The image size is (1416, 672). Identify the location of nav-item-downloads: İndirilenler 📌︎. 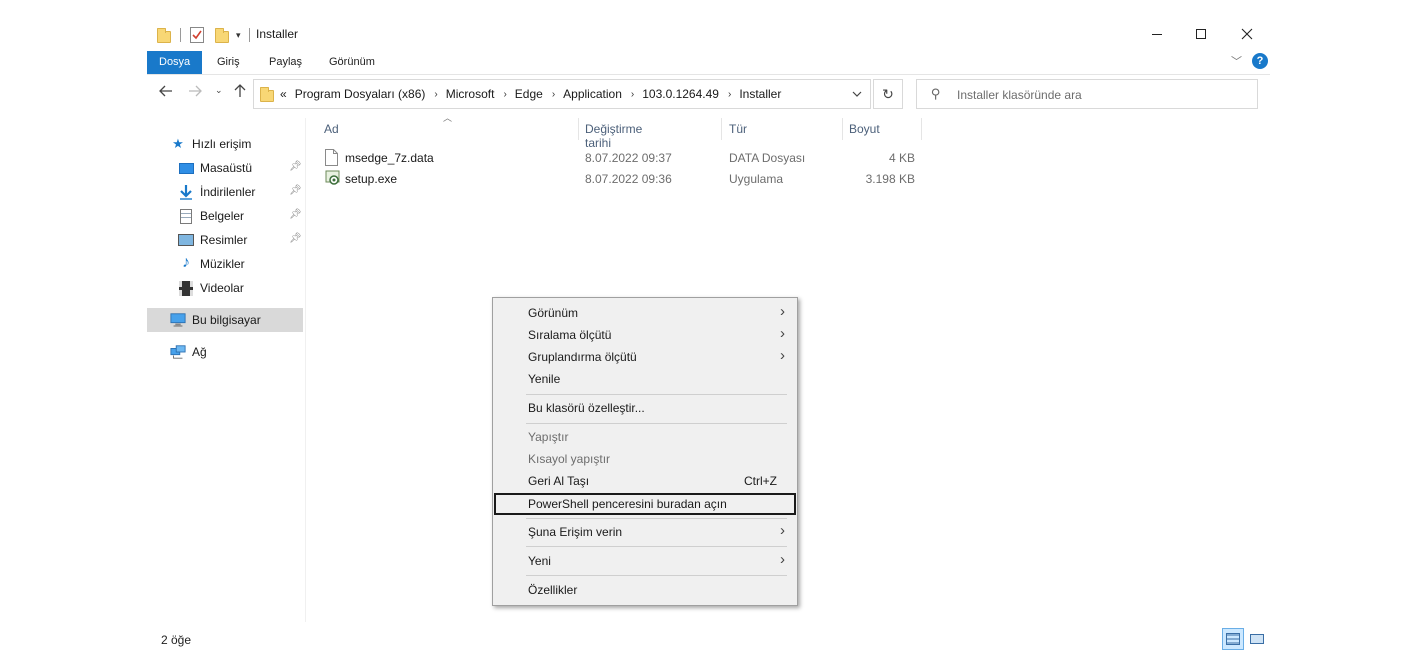
(225, 192).